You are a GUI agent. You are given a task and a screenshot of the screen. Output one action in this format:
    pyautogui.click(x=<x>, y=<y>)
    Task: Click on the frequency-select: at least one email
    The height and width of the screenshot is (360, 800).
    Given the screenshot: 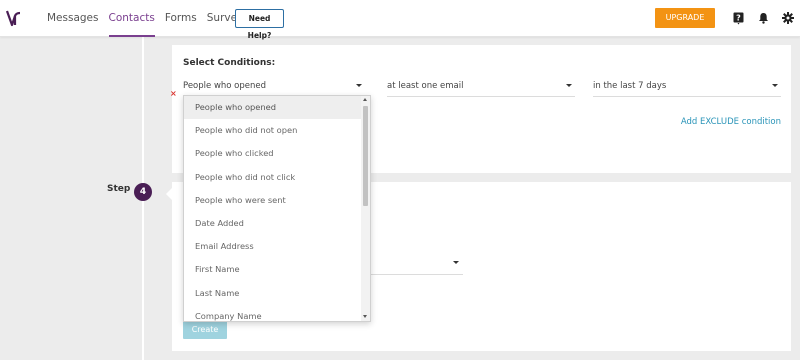 What is the action you would take?
    pyautogui.click(x=481, y=87)
    